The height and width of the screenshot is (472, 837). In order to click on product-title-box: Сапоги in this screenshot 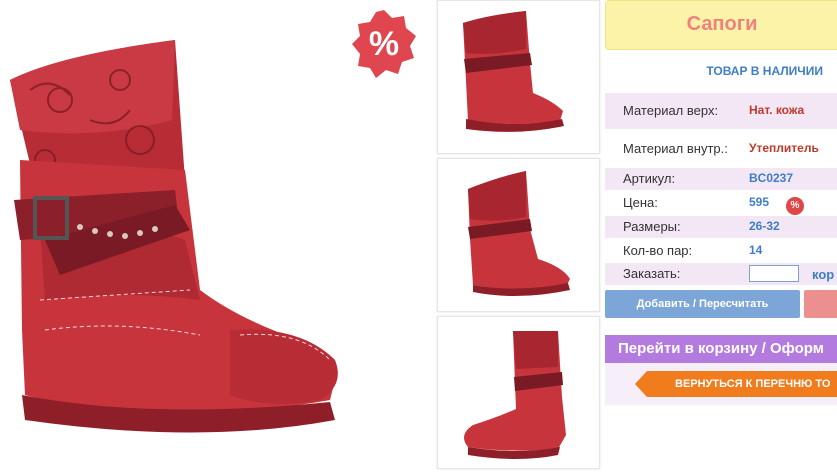, I will do `click(721, 25)`.